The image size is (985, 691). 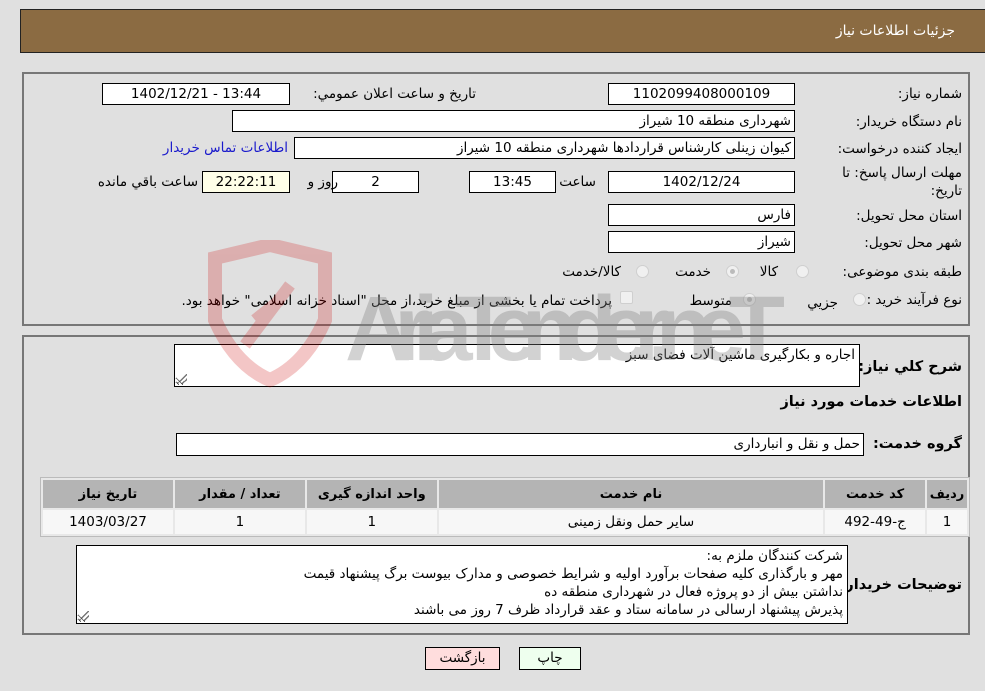 I want to click on buyer-org-label: نام دستگاه خریدار:, so click(x=908, y=122).